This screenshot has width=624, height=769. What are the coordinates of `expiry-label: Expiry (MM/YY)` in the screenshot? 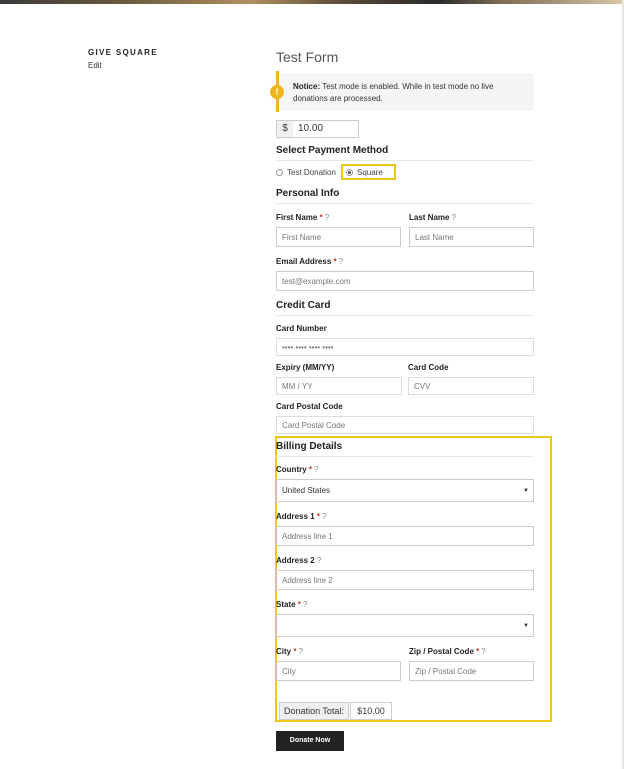 It's located at (305, 367).